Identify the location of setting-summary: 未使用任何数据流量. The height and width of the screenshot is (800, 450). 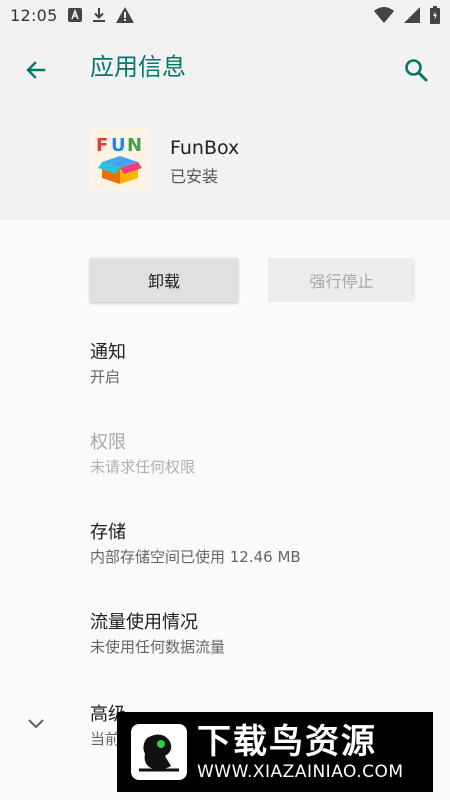
(158, 647).